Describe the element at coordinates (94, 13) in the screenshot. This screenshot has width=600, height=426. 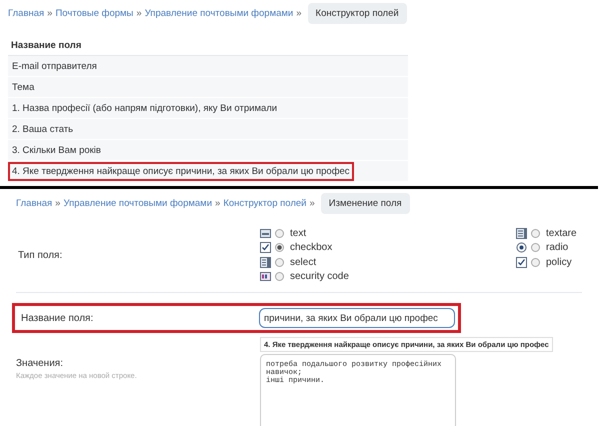
I see `breadcrumb-link: Почтовые формы` at that location.